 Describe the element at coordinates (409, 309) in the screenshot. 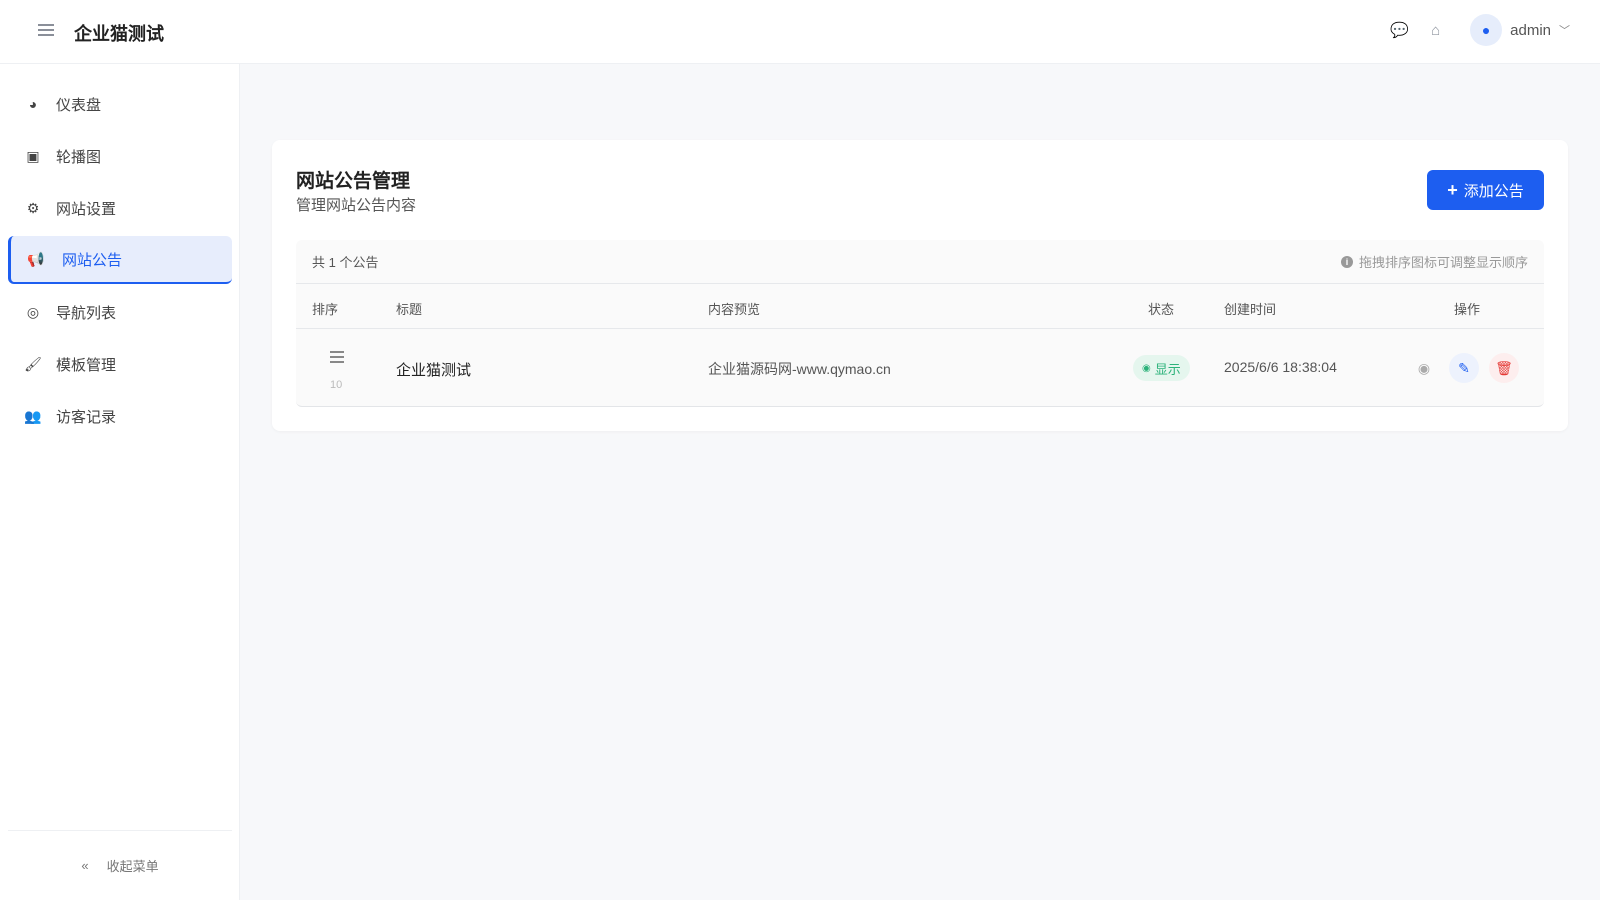

I see `col-title: 标题` at that location.